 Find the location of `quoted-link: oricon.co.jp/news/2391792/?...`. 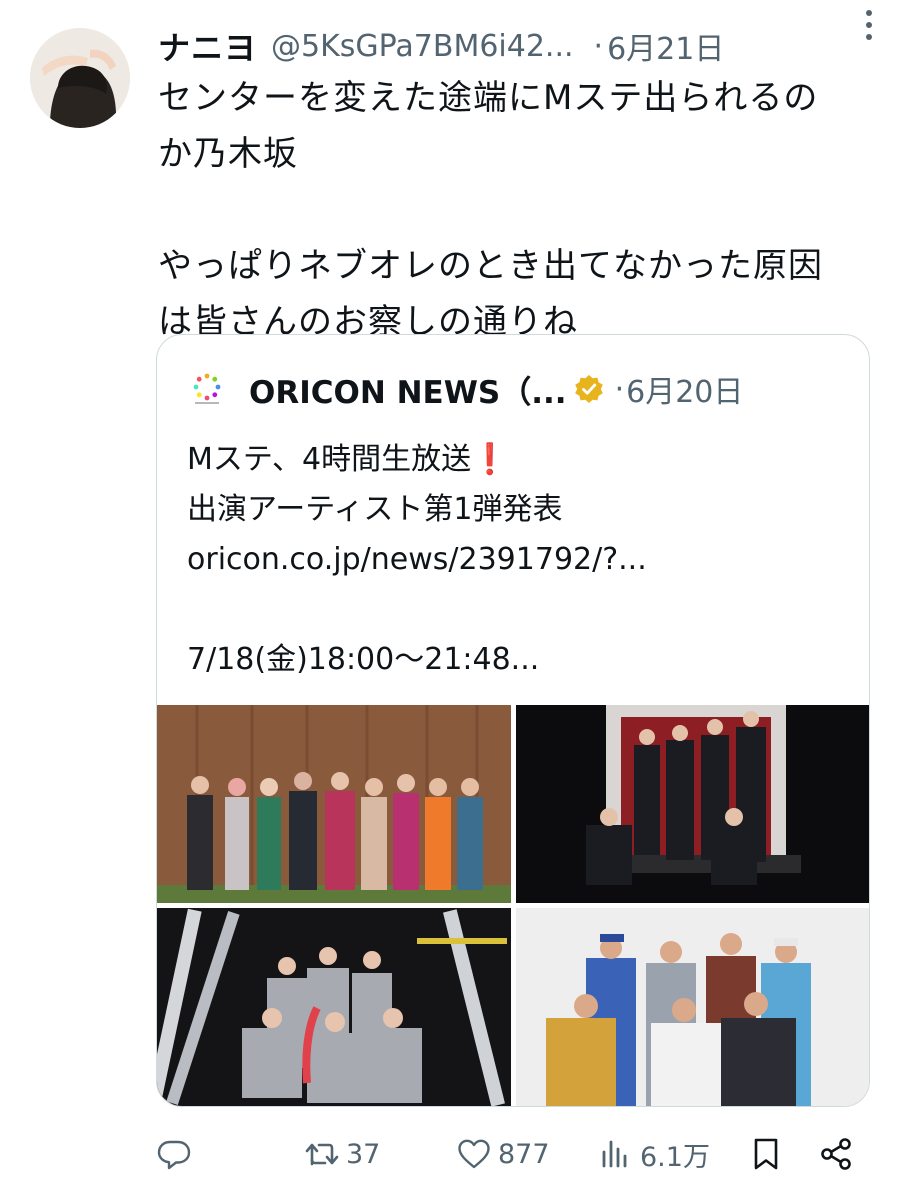

quoted-link: oricon.co.jp/news/2391792/?... is located at coordinates (517, 560).